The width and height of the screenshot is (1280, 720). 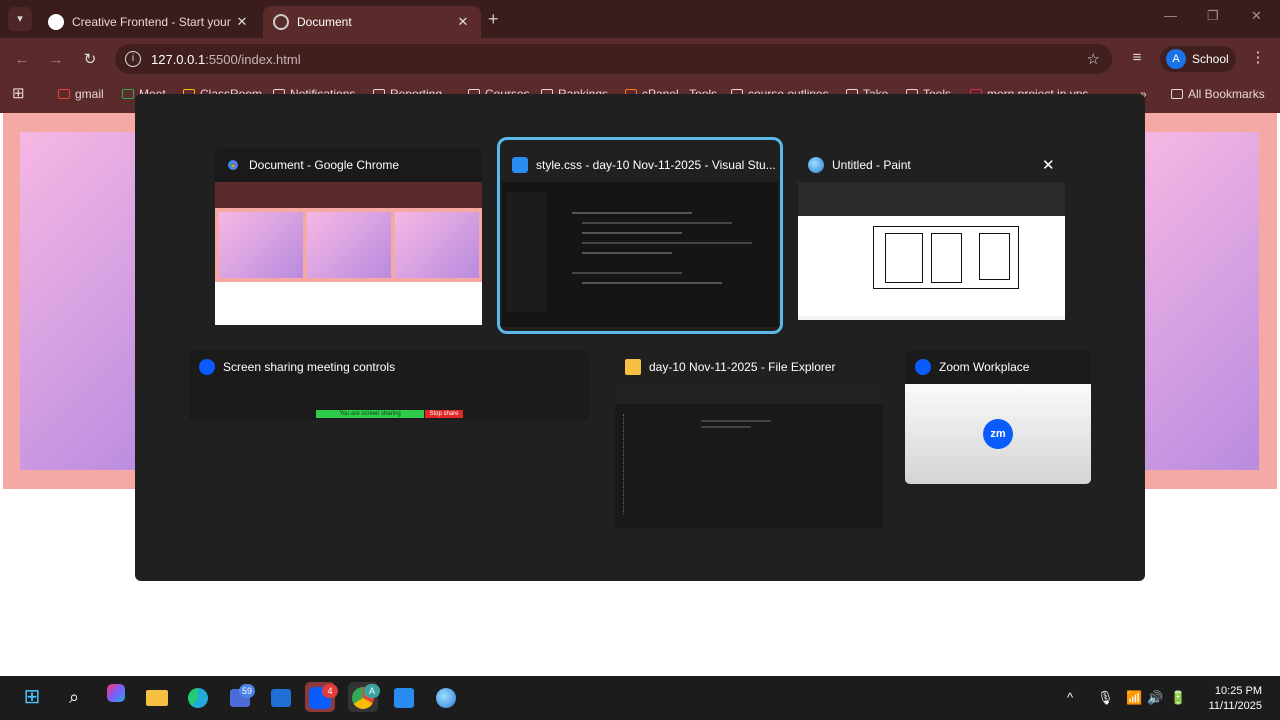 I want to click on address-bar: i 127.0.0.1:5500/index.html ☆, so click(x=613, y=59).